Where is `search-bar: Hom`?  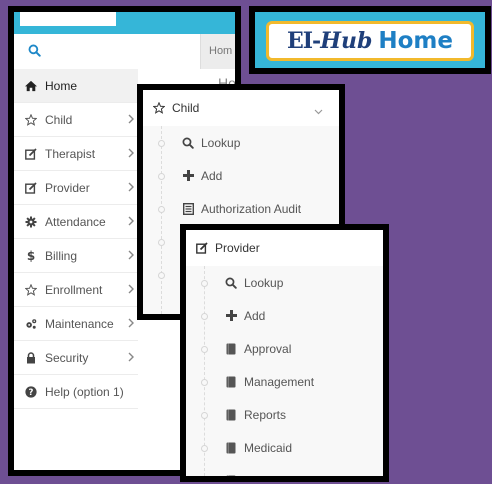
search-bar: Hom is located at coordinates (124, 52).